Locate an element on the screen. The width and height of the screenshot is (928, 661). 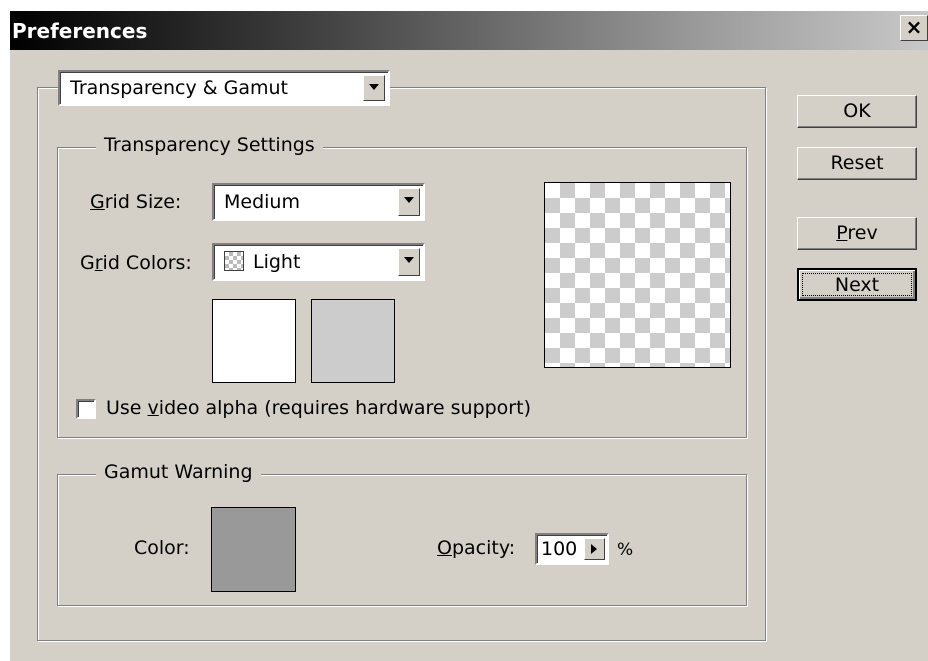
opacity-label: Opacity: is located at coordinates (476, 548).